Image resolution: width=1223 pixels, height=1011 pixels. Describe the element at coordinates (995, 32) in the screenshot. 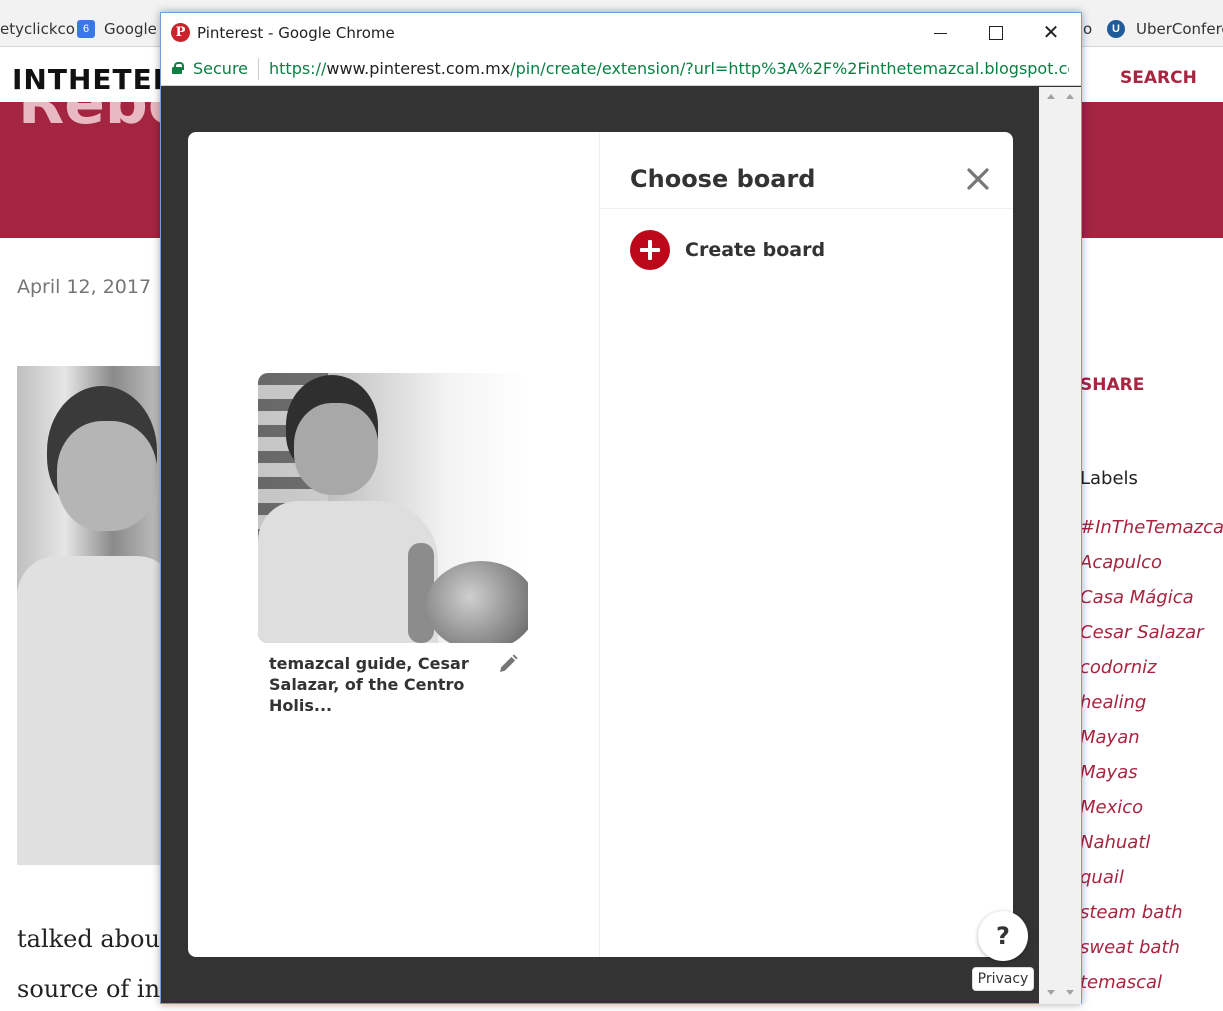

I see `maximize-button` at that location.